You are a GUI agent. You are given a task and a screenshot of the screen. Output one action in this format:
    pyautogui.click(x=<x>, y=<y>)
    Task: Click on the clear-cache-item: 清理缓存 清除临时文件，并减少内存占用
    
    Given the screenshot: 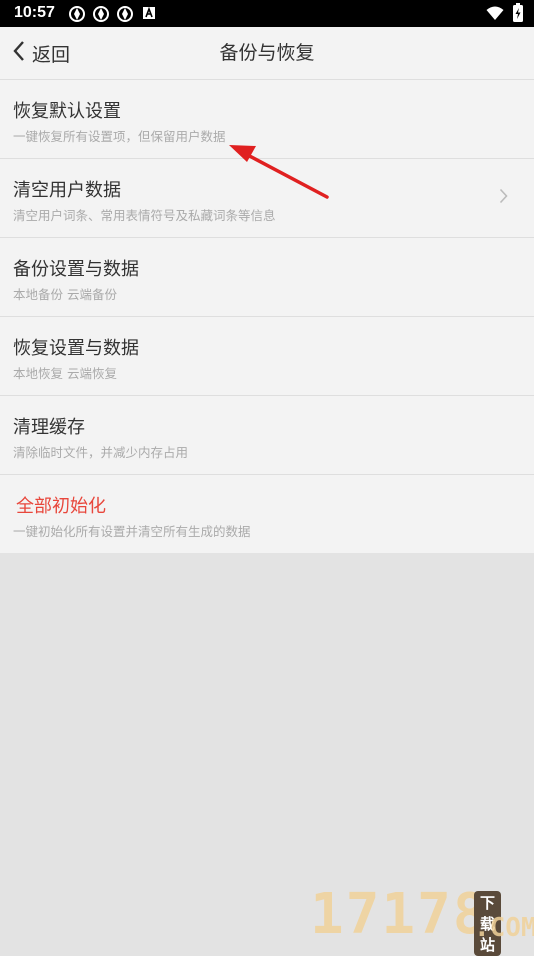 What is the action you would take?
    pyautogui.click(x=267, y=435)
    